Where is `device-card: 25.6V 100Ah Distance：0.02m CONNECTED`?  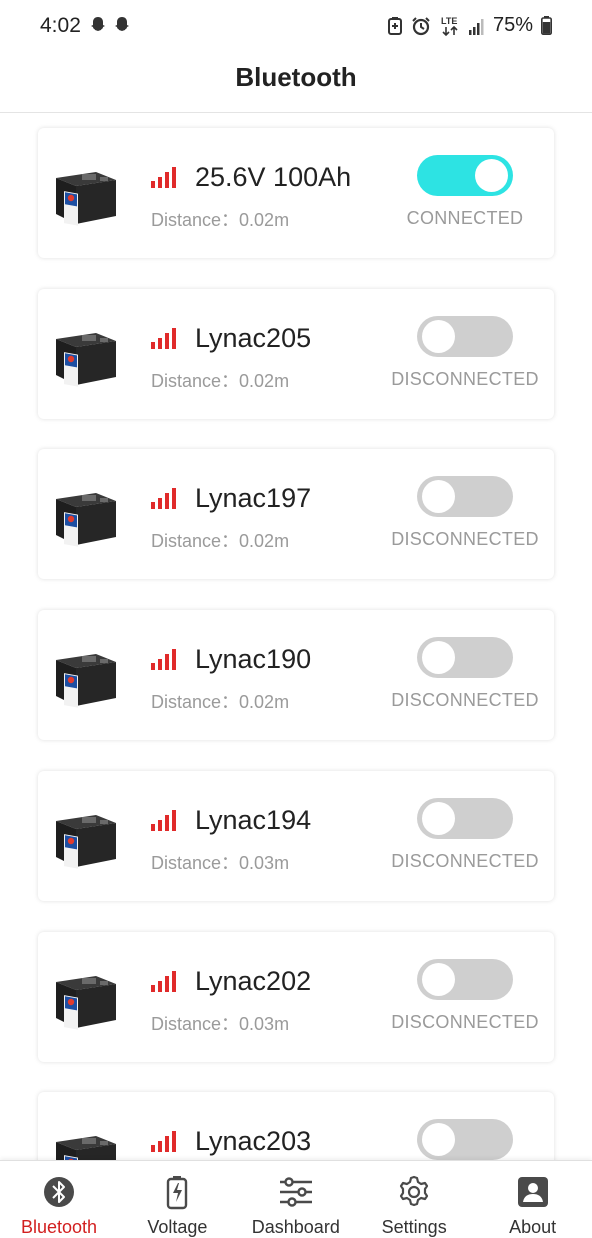
device-card: 25.6V 100Ah Distance：0.02m CONNECTED is located at coordinates (296, 193).